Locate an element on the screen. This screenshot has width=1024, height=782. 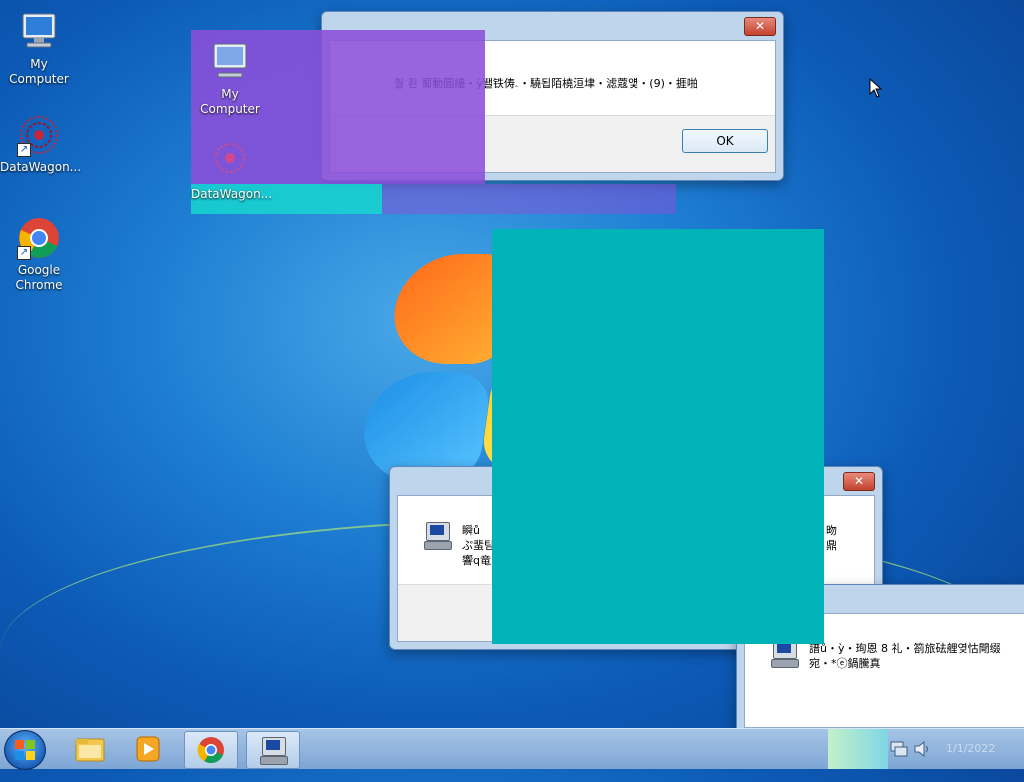
chrome-icon is located at coordinates (210, 750).